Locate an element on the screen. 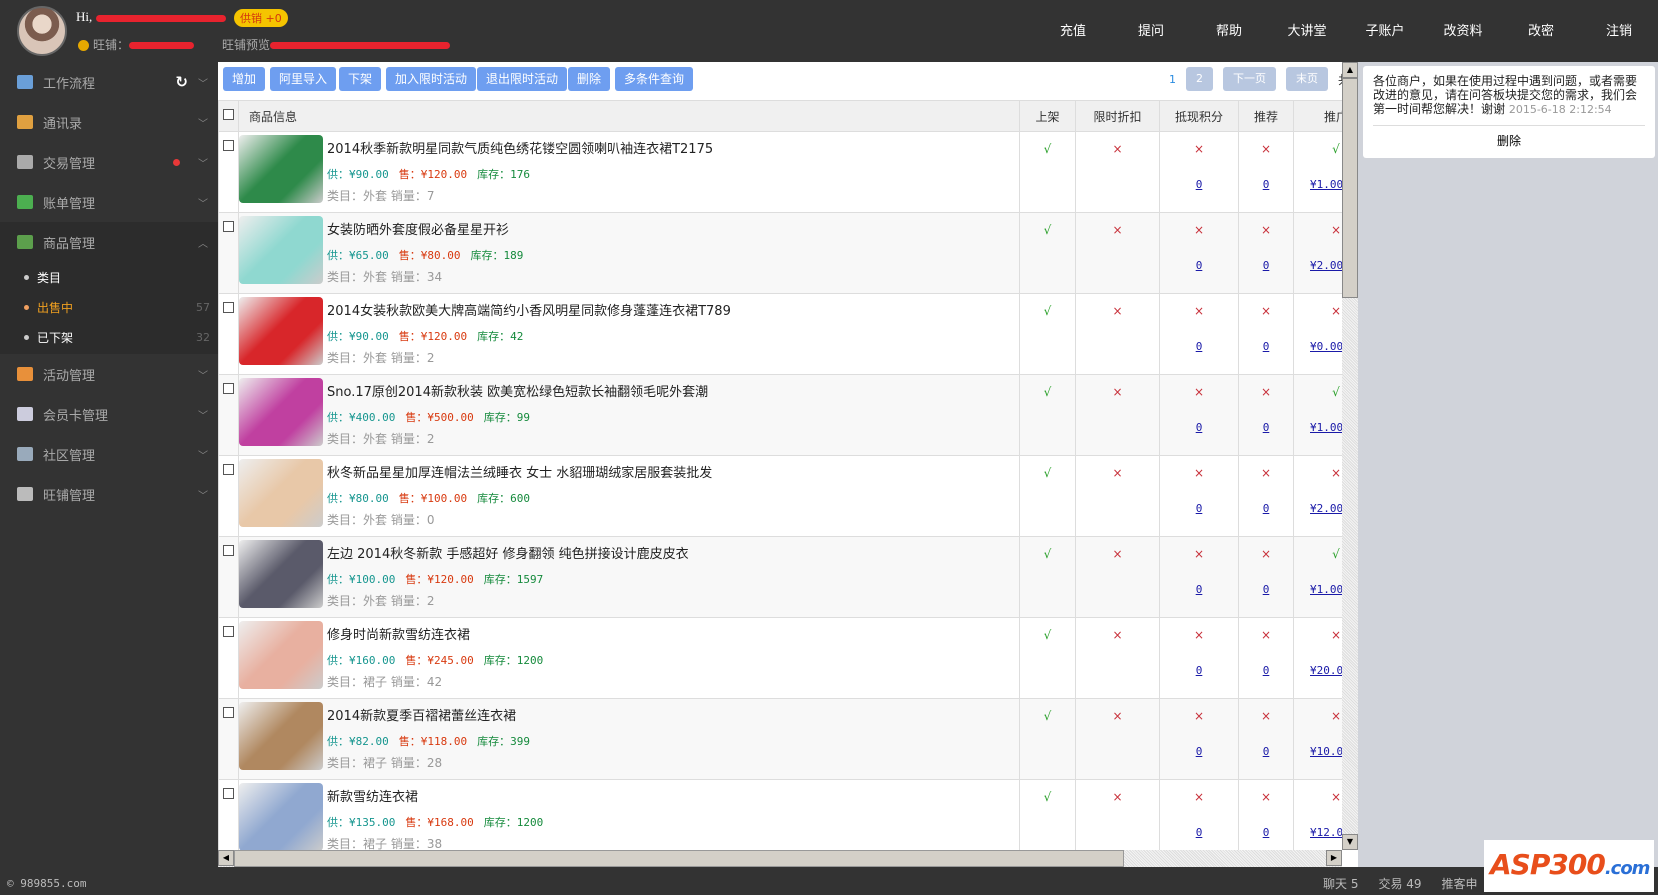  next-page-button: 下一页 is located at coordinates (1249, 79).